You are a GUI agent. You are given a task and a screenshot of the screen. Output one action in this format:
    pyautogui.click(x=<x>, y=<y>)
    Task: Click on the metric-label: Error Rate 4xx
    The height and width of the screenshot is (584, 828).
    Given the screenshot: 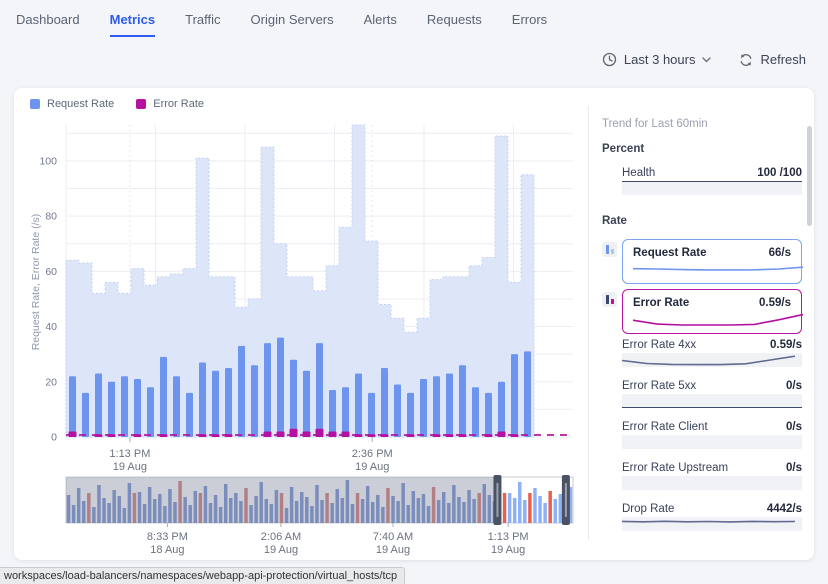 What is the action you would take?
    pyautogui.click(x=659, y=345)
    